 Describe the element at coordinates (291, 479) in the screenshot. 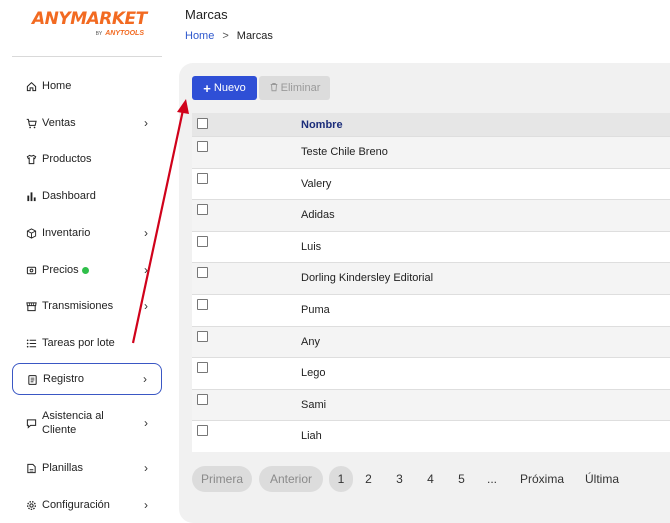

I see `pagination-prev-button: Anterior` at that location.